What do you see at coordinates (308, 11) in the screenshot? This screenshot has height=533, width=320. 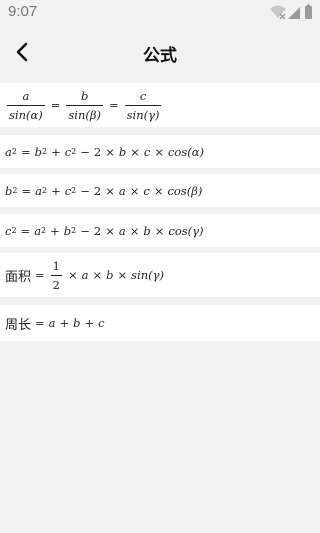 I see `battery-icon` at bounding box center [308, 11].